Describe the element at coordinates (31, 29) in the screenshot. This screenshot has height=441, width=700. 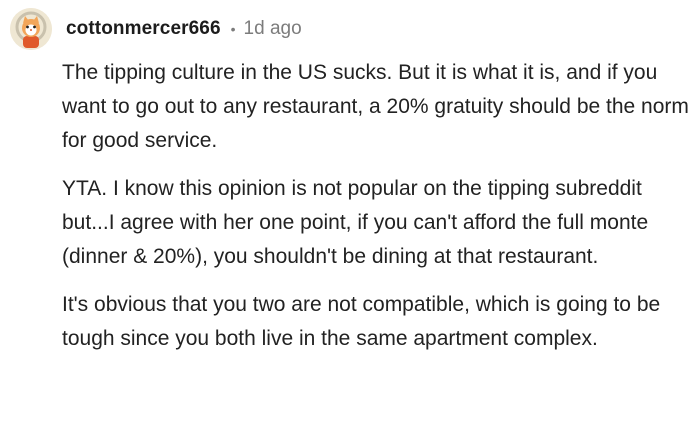
I see `cat-avatar-icon` at that location.